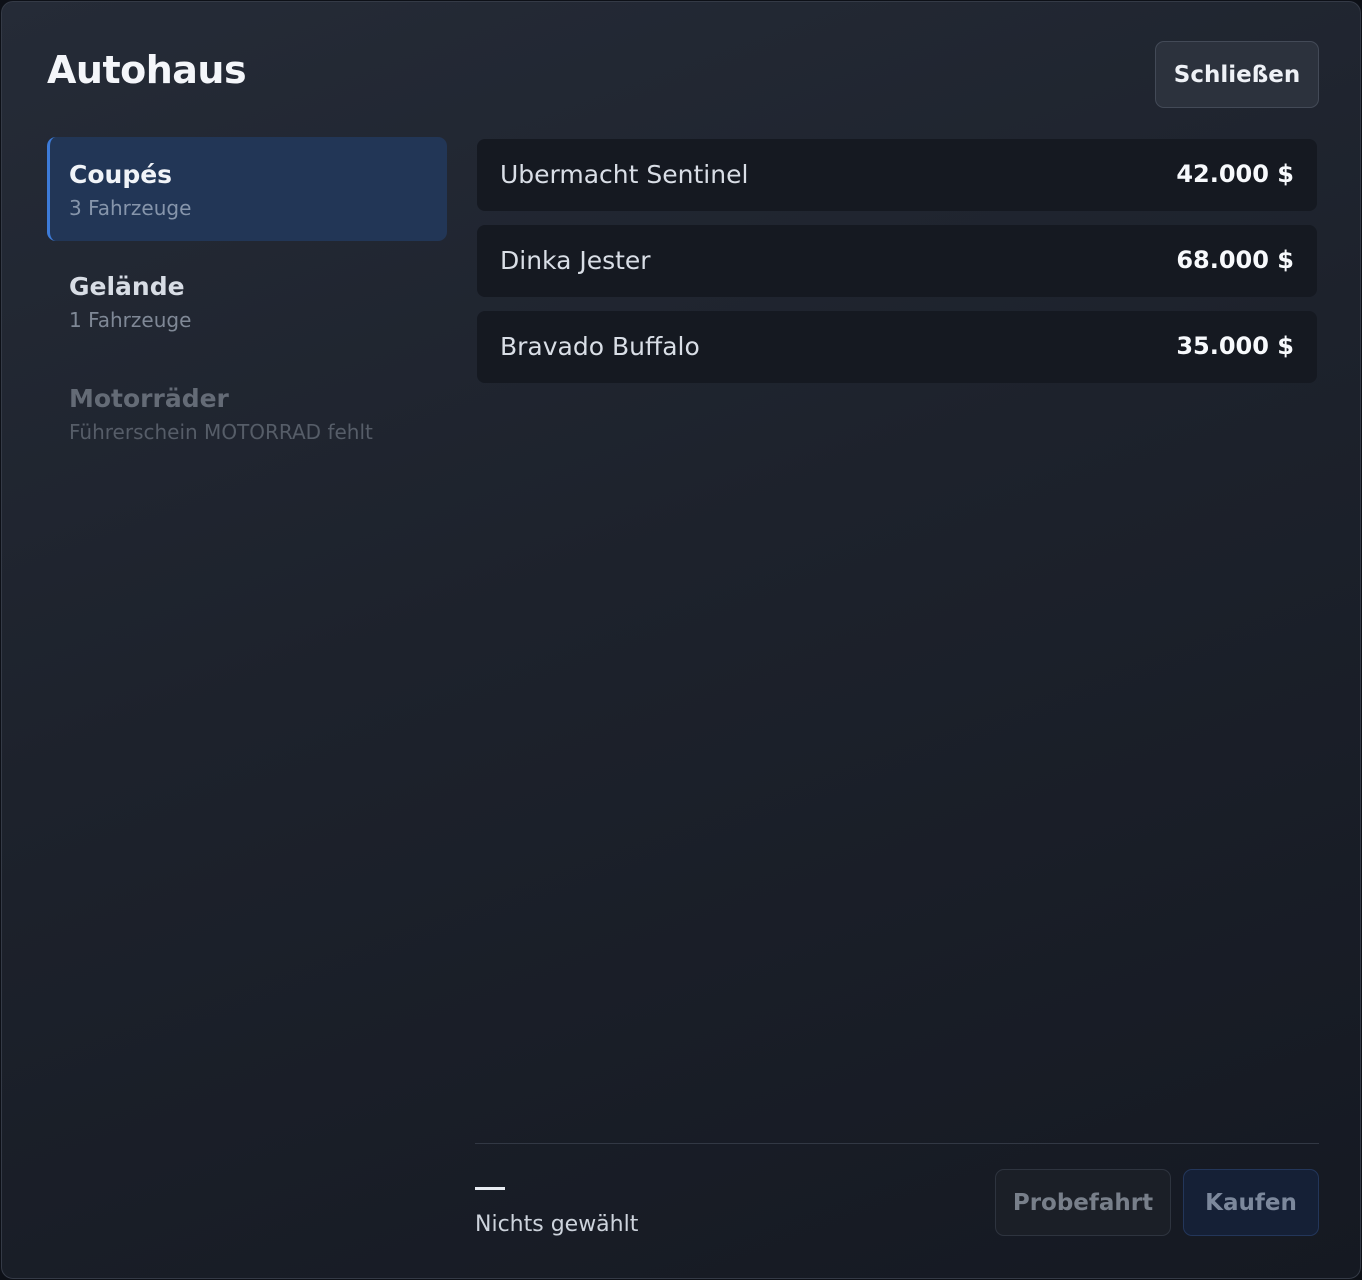 This screenshot has width=1362, height=1280. I want to click on test-drive-button: Probefahrt, so click(1083, 1202).